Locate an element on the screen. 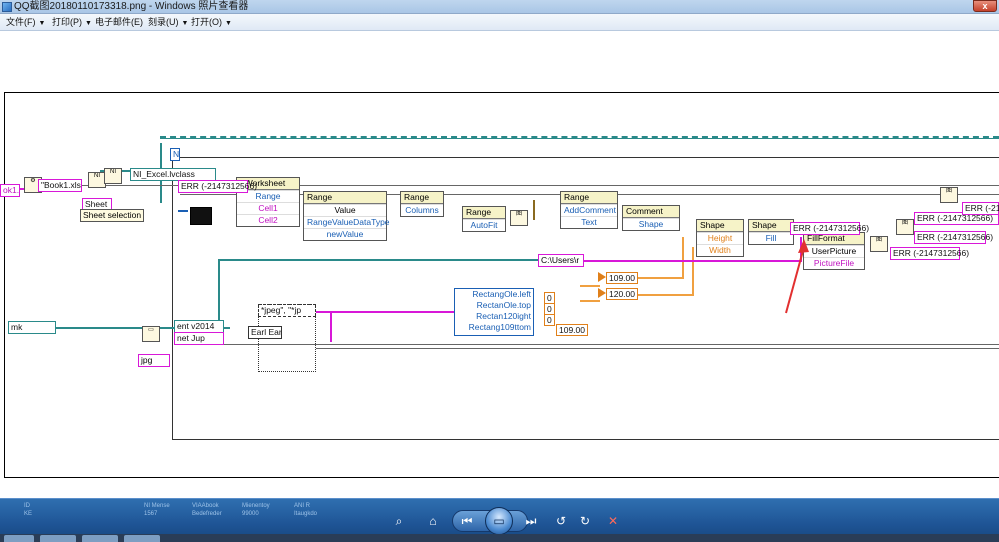 The image size is (999, 542). rotate-ccw-button: ↺ is located at coordinates (561, 521).